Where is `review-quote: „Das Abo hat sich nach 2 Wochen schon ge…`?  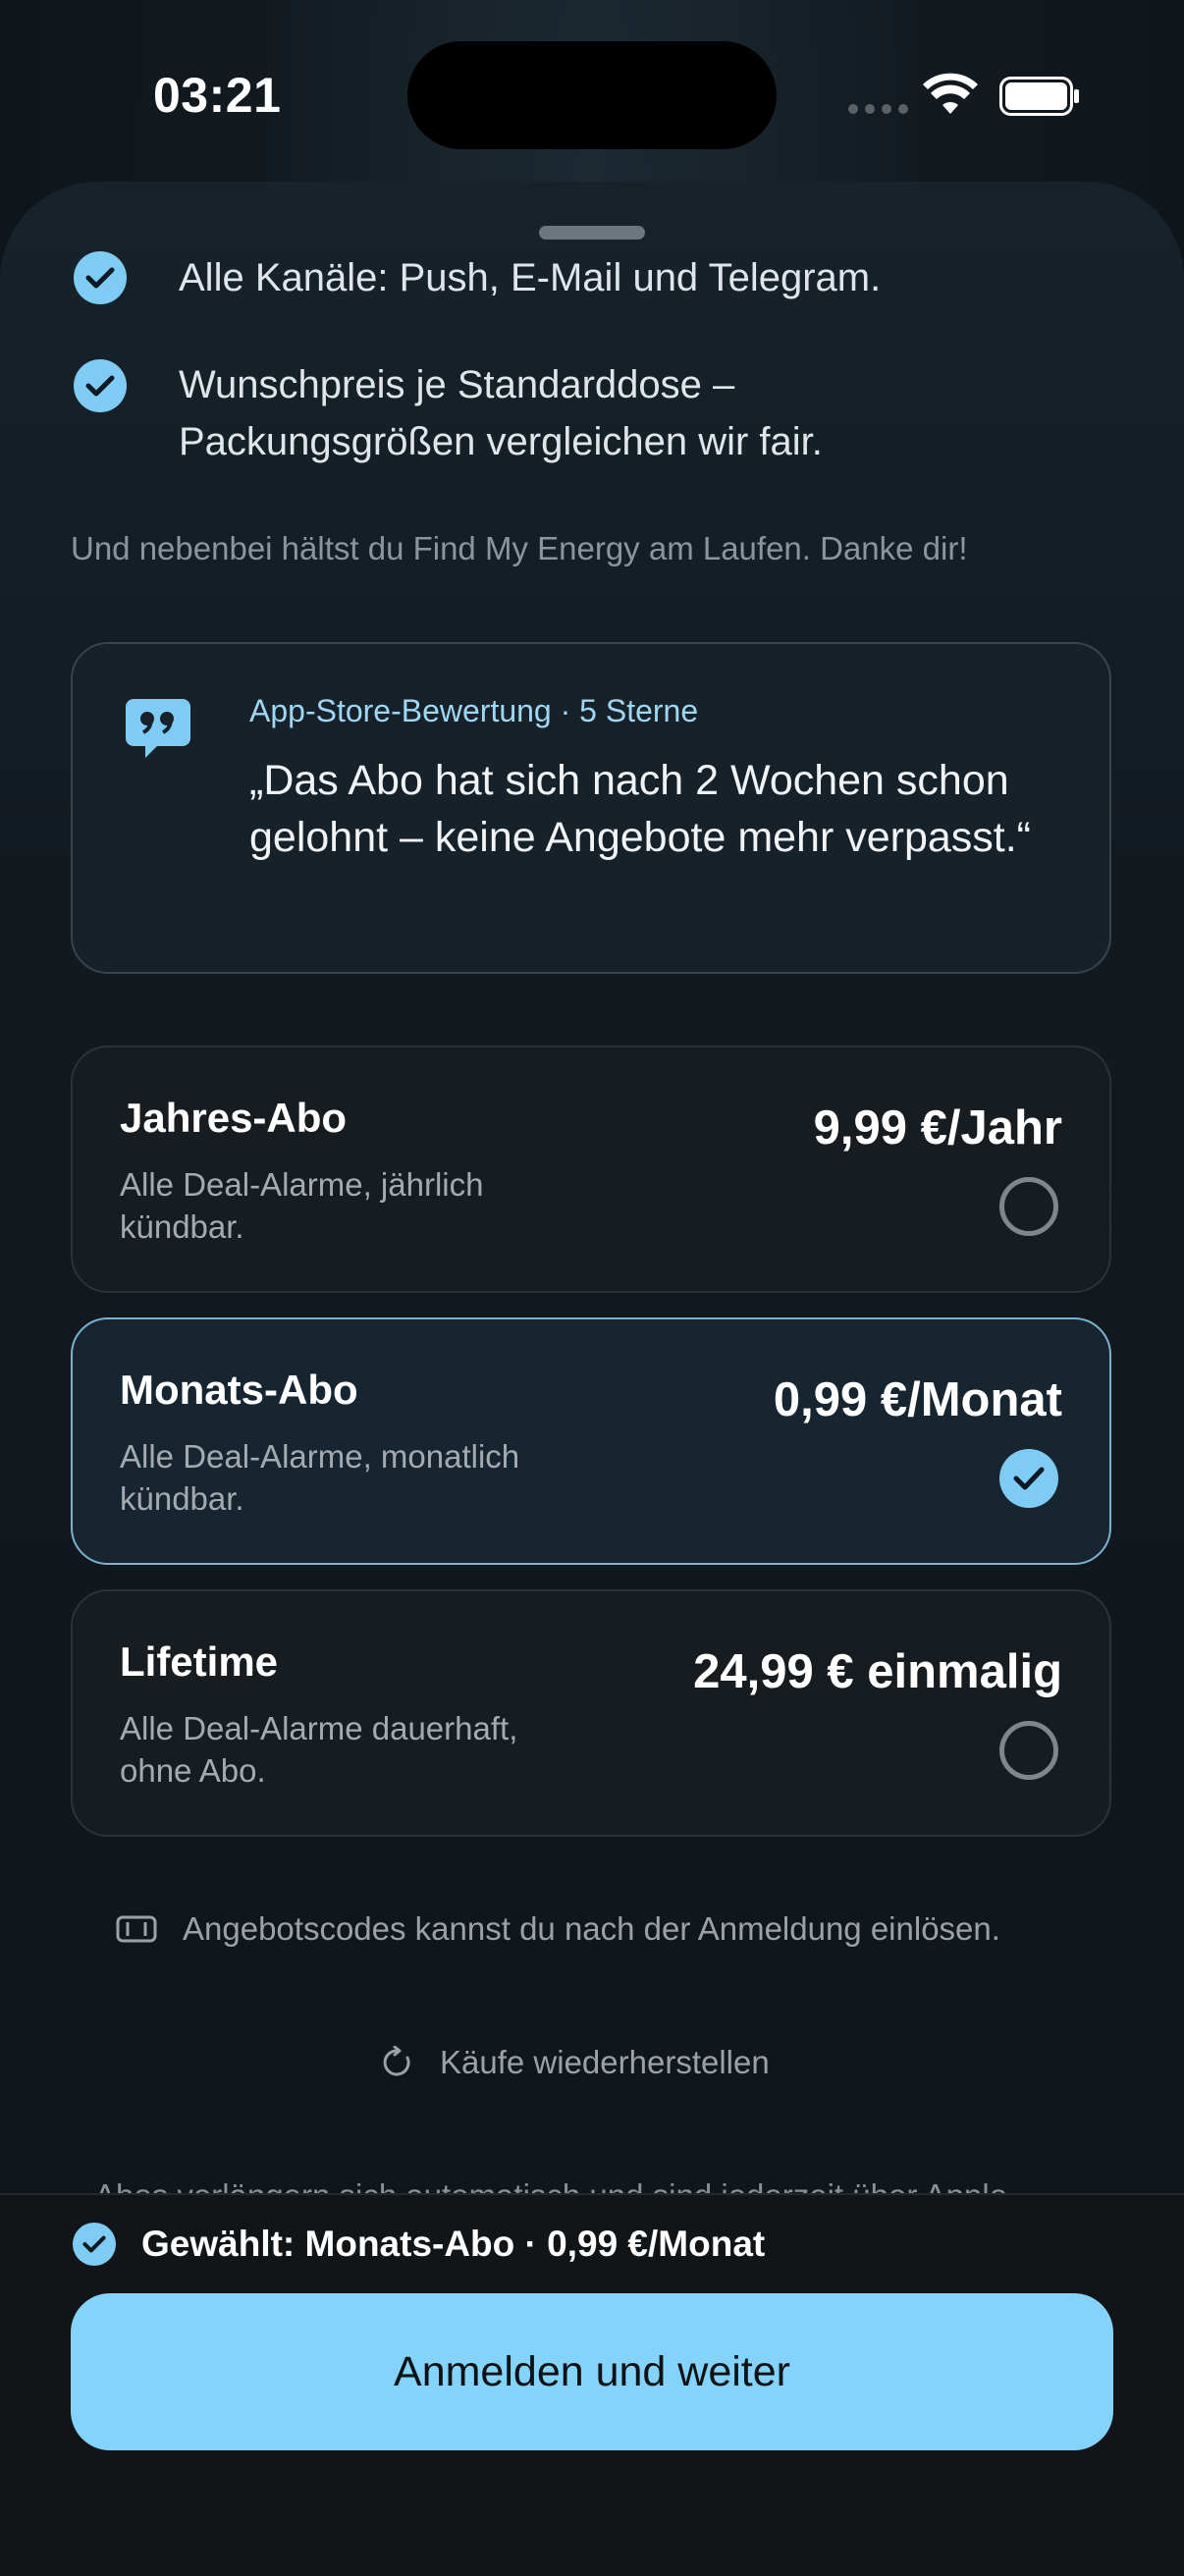
review-quote: „Das Abo hat sich nach 2 Wochen schon ge… is located at coordinates (640, 809).